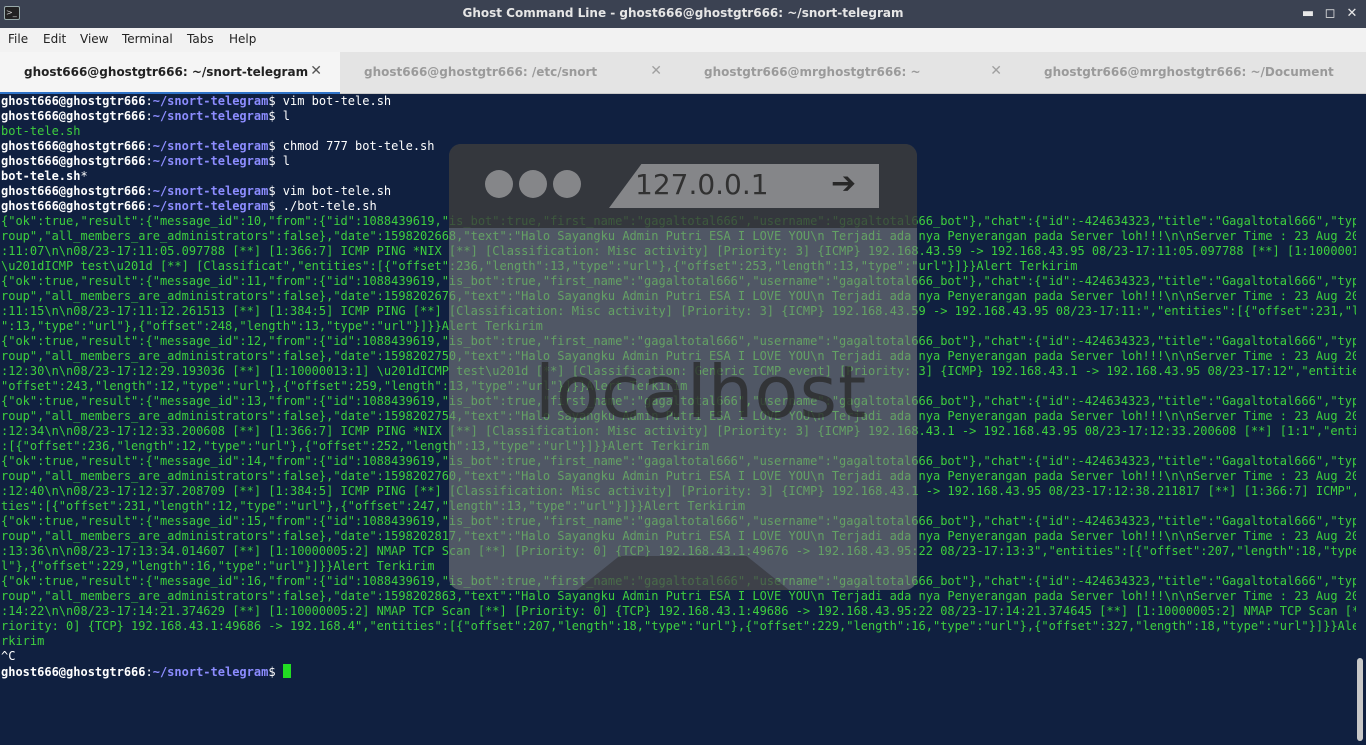  What do you see at coordinates (147, 39) in the screenshot?
I see `menu-terminal: Terminal` at bounding box center [147, 39].